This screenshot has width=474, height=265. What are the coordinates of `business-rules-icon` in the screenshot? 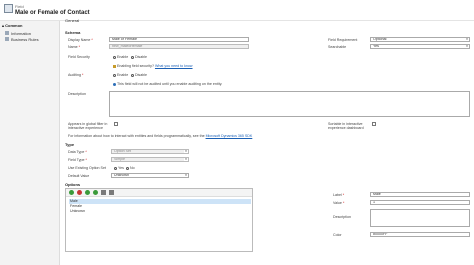 It's located at (7, 39).